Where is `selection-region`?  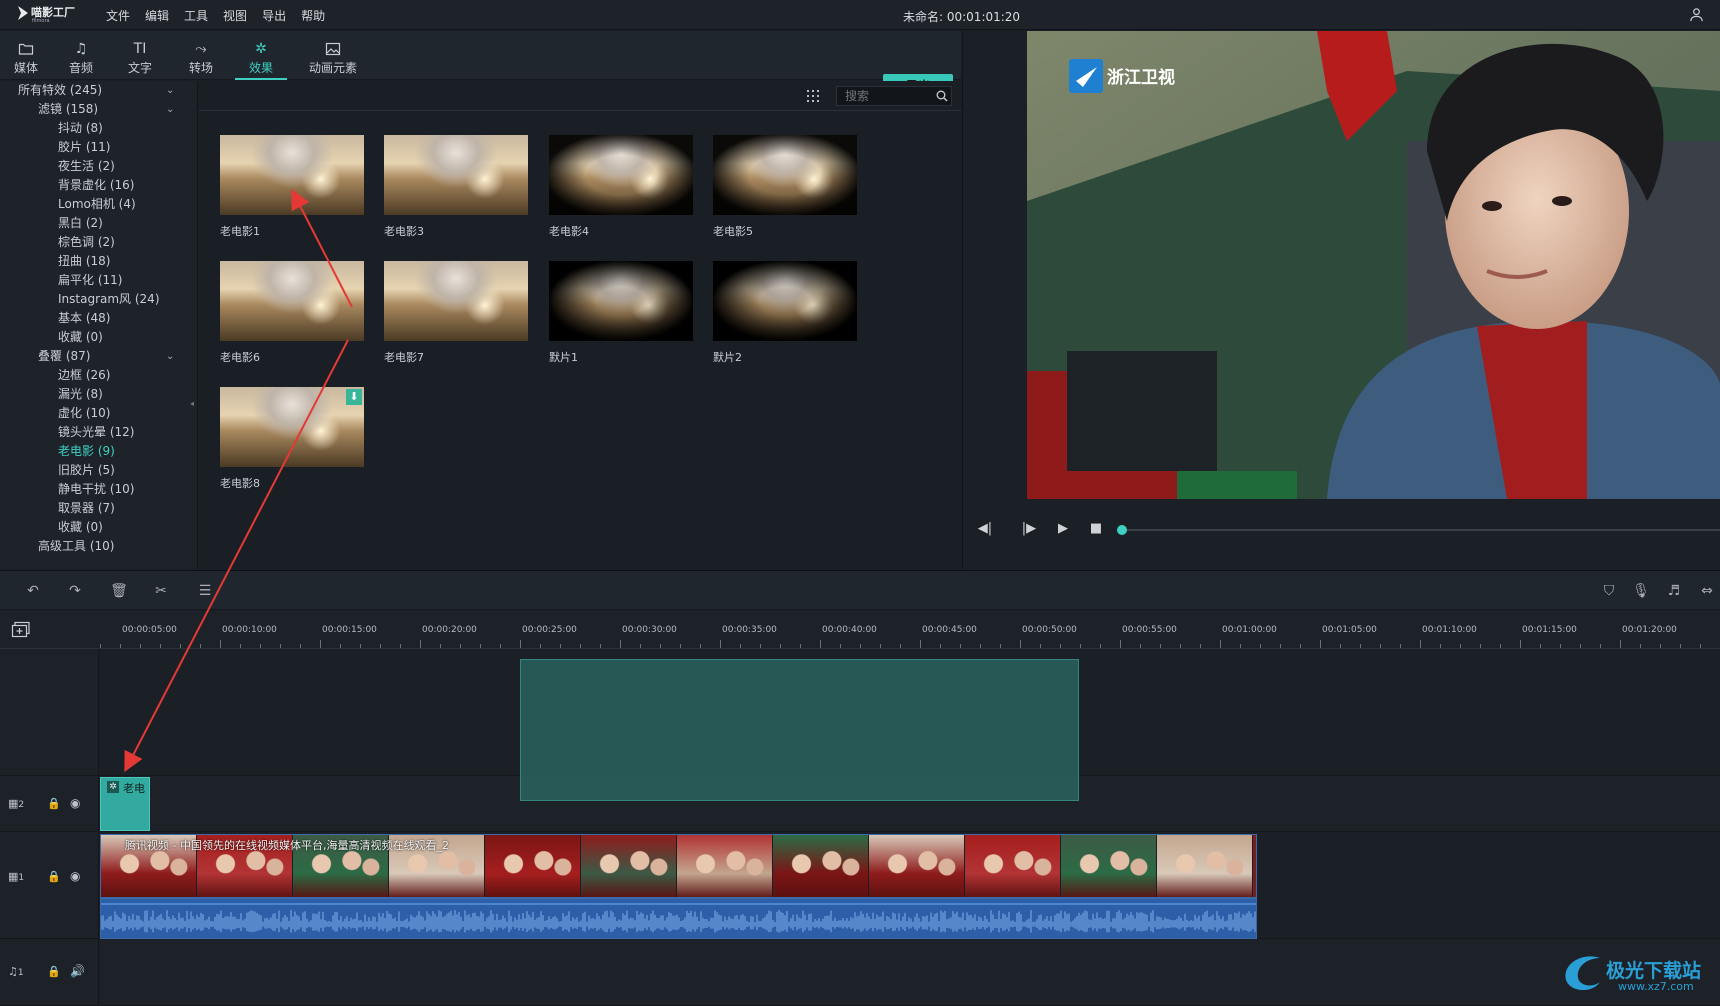
selection-region is located at coordinates (799, 730).